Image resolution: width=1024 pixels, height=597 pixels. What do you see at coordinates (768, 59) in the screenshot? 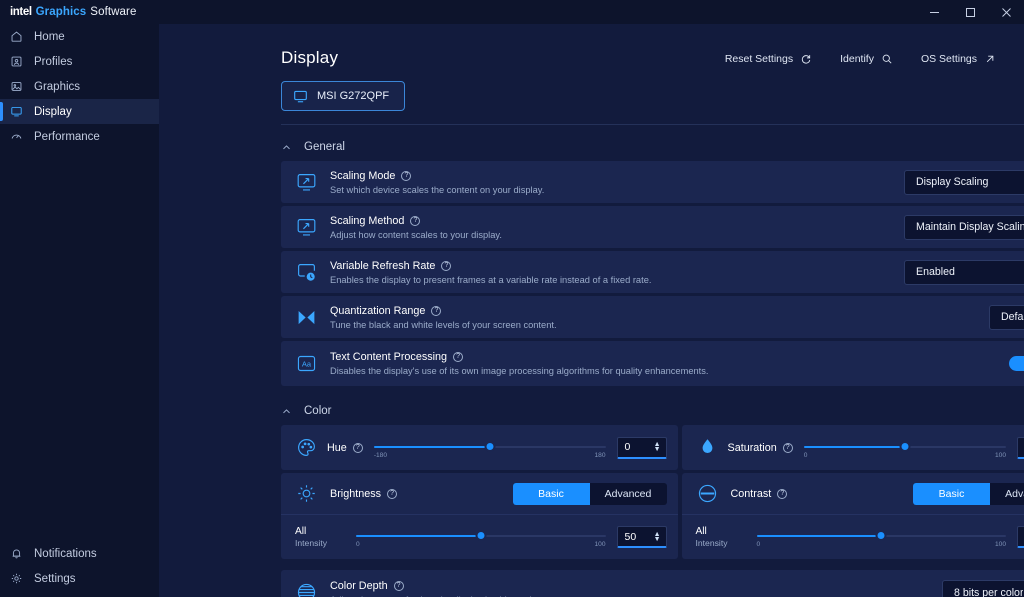
I see `reset-settings-button: Reset Settings` at bounding box center [768, 59].